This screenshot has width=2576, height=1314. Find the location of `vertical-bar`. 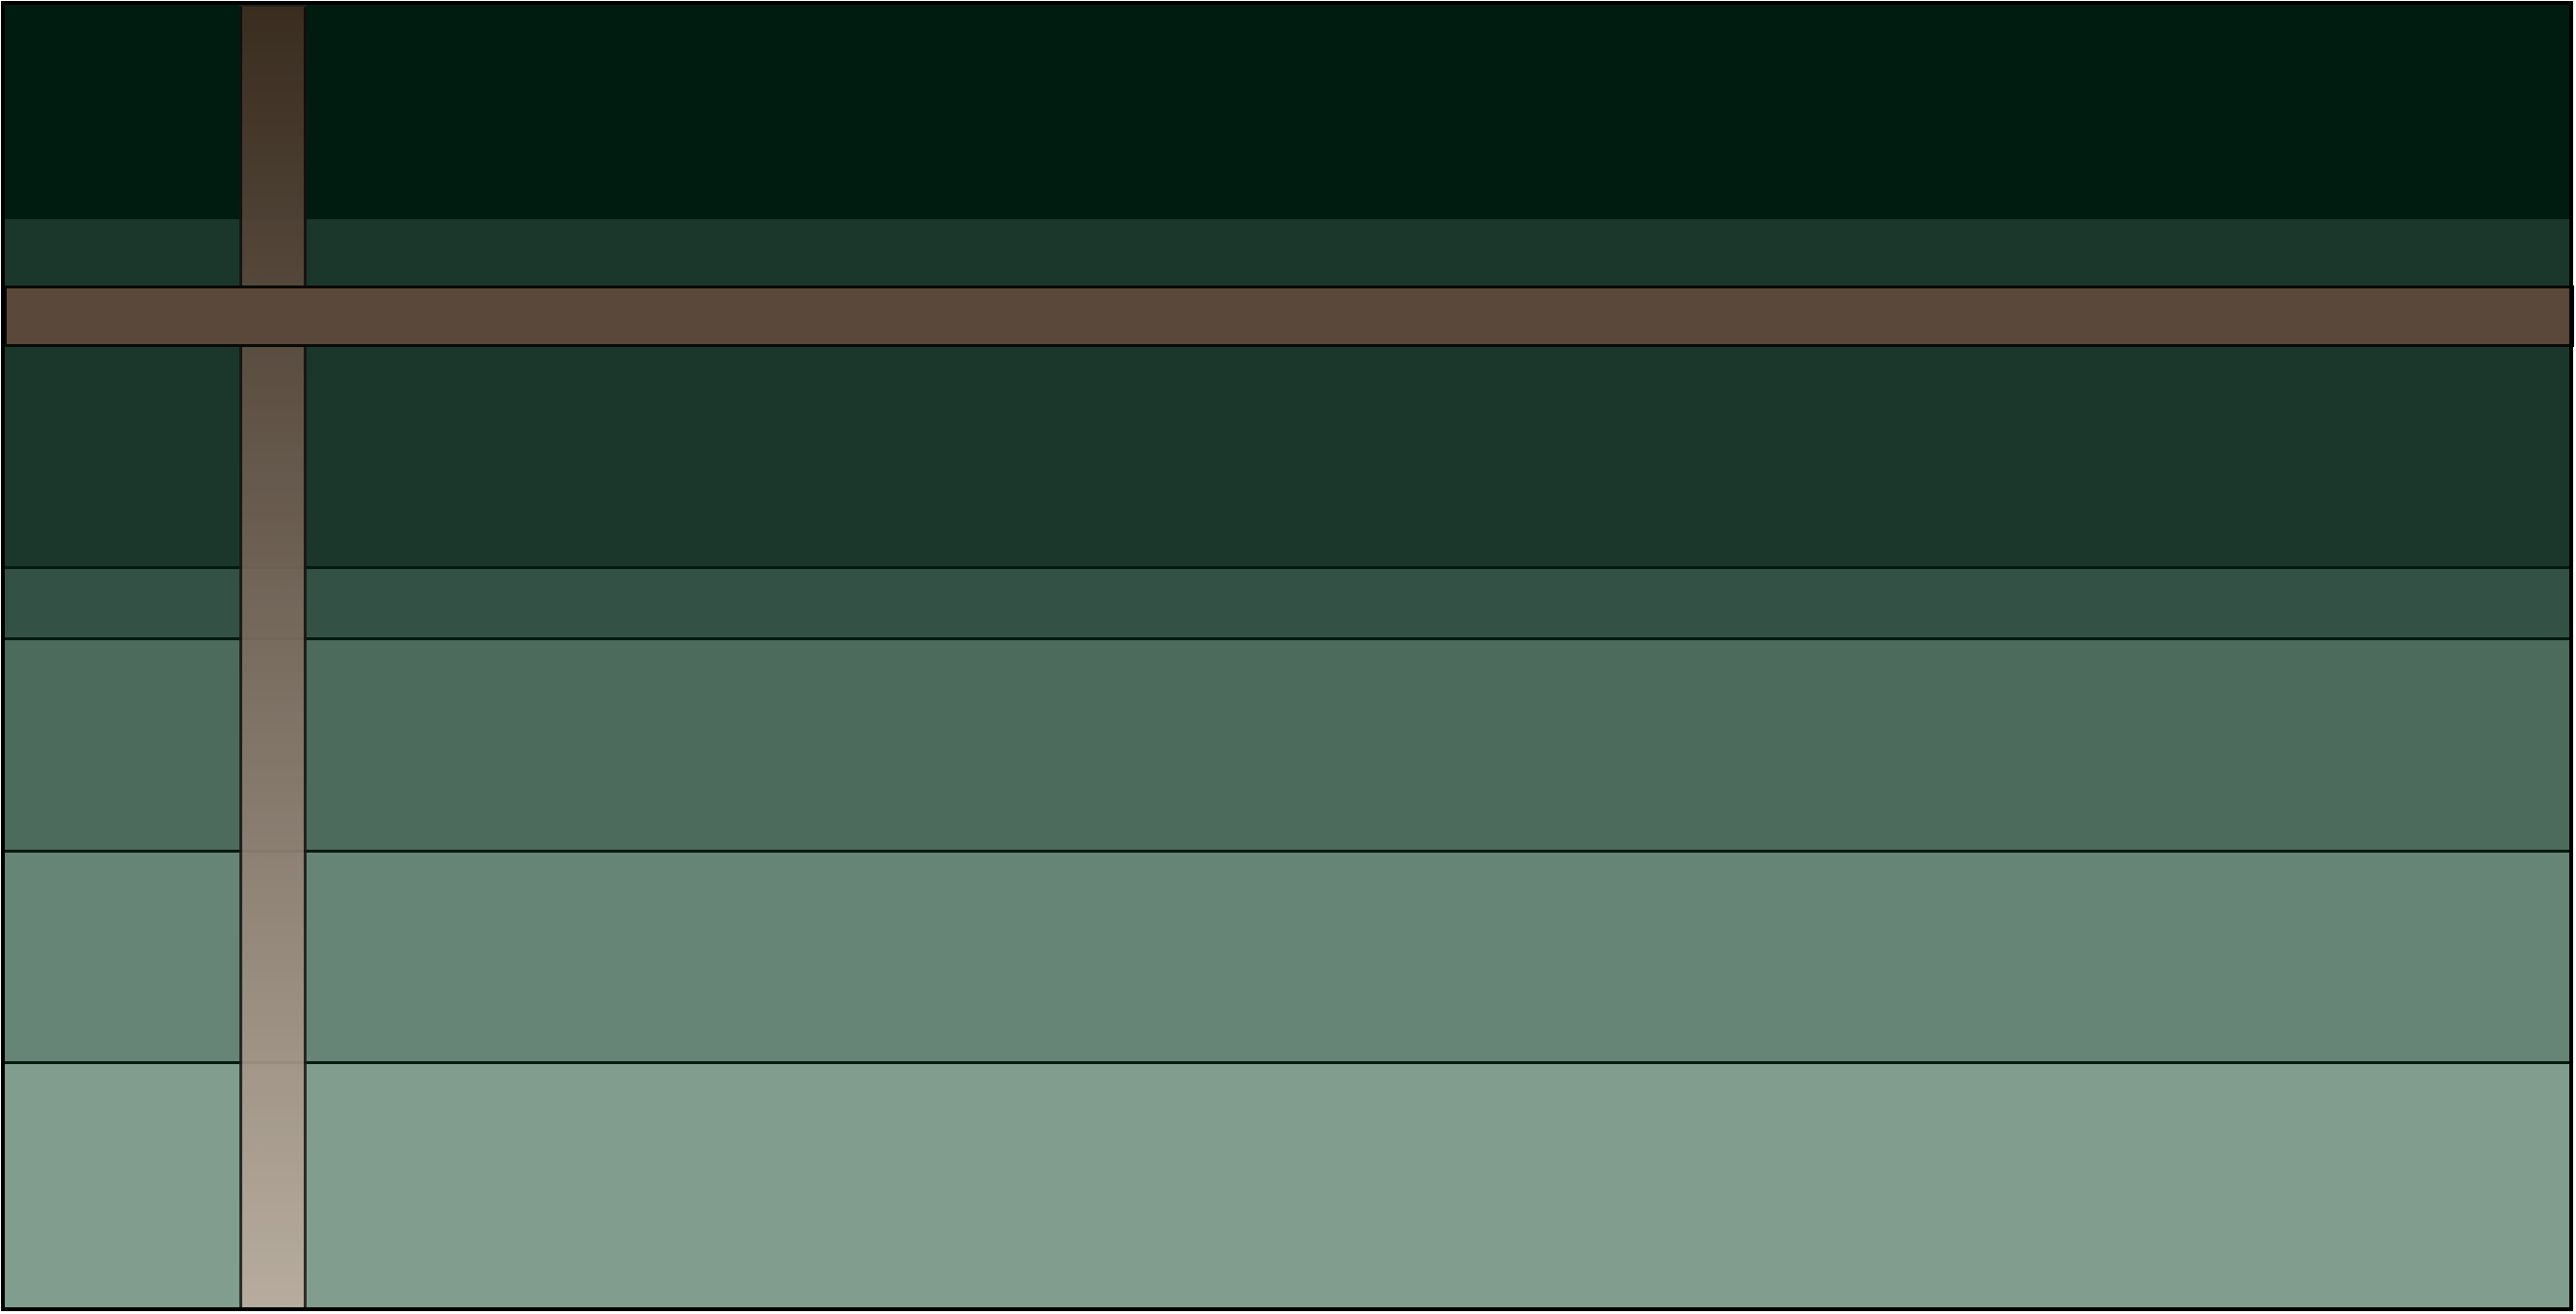

vertical-bar is located at coordinates (273, 657).